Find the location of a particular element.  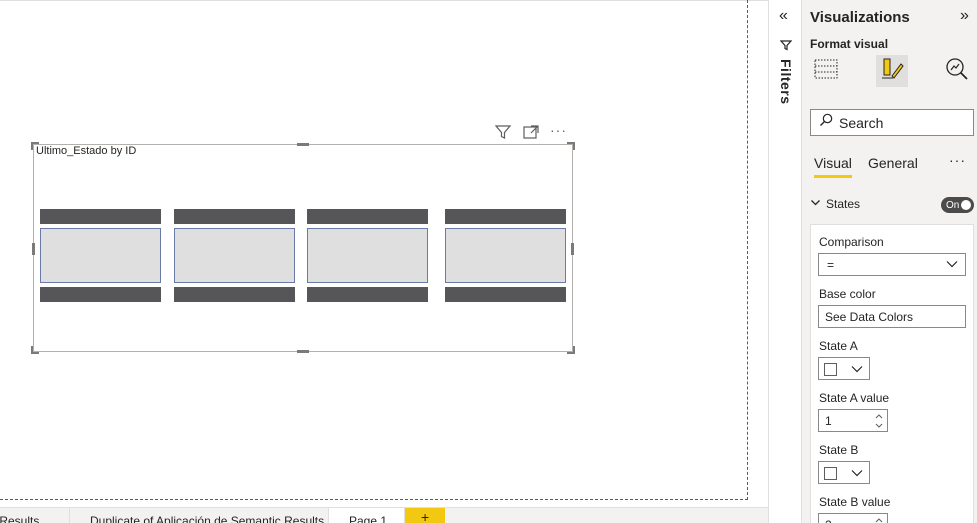

page-boundary-bottom is located at coordinates (374, 499).